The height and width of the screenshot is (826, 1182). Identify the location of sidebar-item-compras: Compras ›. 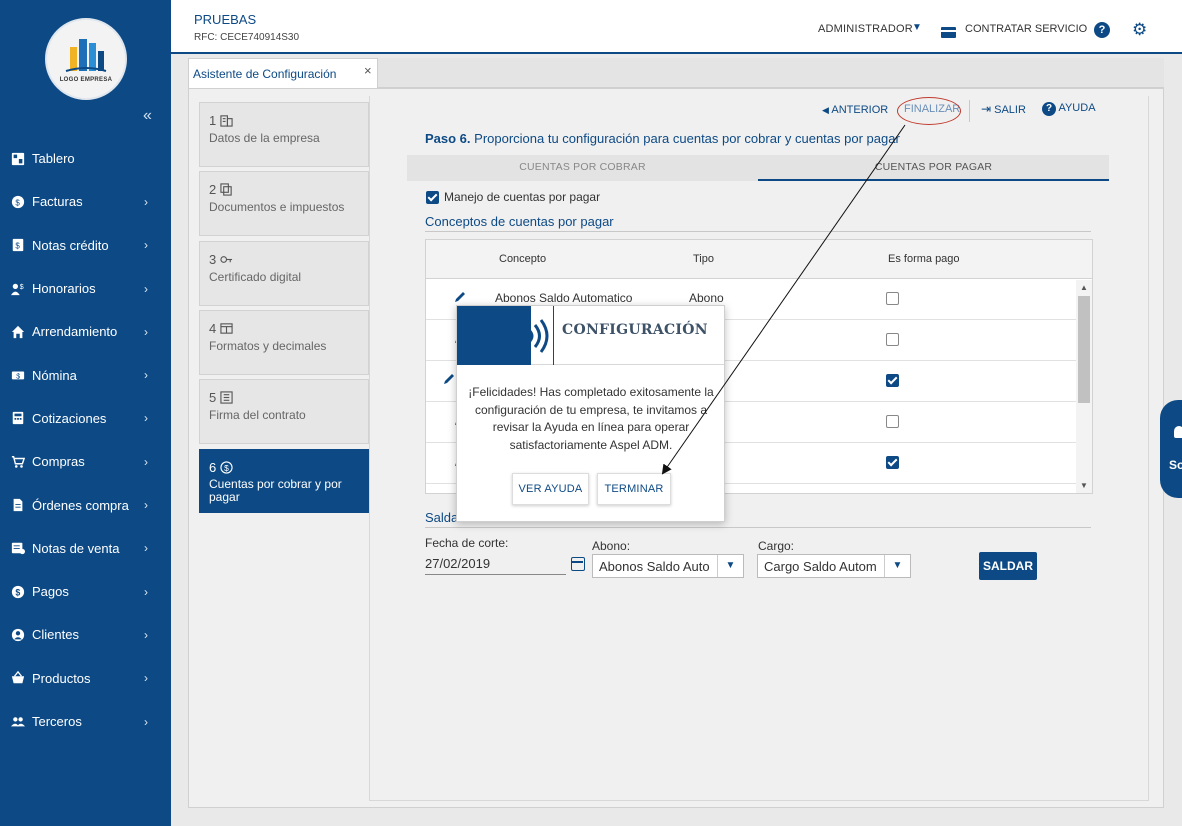
(85, 461).